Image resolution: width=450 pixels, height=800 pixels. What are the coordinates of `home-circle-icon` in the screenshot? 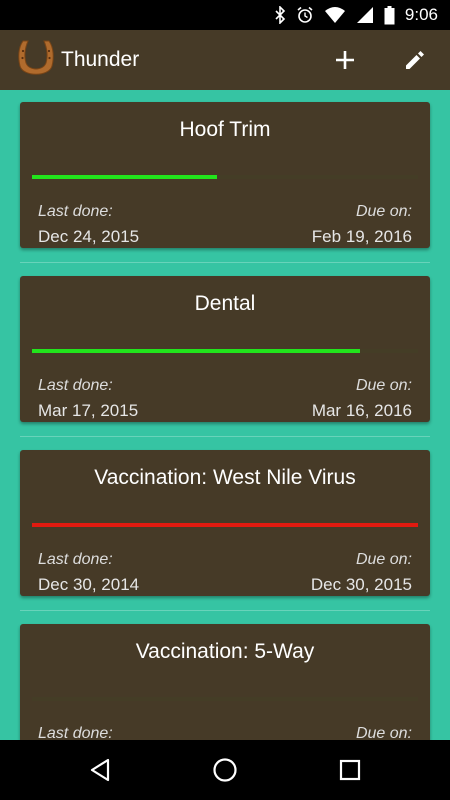 It's located at (225, 770).